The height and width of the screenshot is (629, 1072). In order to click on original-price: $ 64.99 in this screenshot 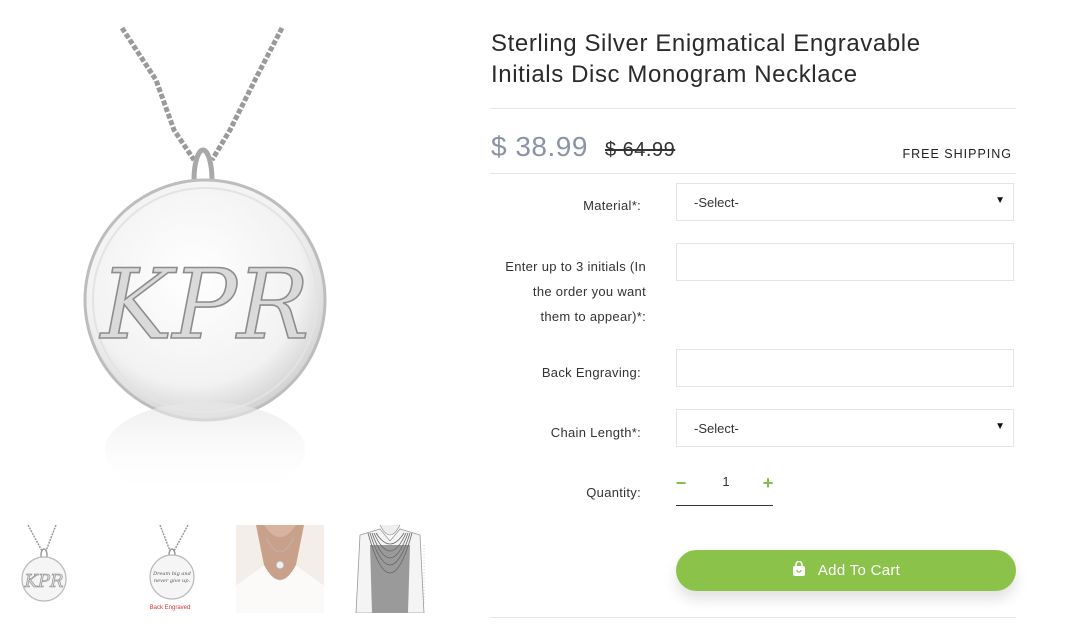, I will do `click(640, 150)`.